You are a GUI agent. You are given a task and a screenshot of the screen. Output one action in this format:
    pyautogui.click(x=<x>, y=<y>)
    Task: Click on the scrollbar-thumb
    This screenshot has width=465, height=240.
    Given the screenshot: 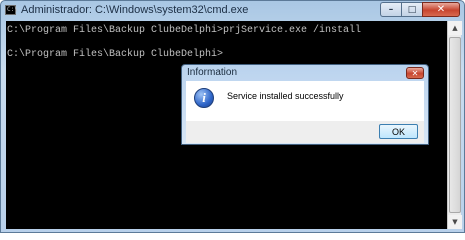 What is the action you would take?
    pyautogui.click(x=455, y=125)
    